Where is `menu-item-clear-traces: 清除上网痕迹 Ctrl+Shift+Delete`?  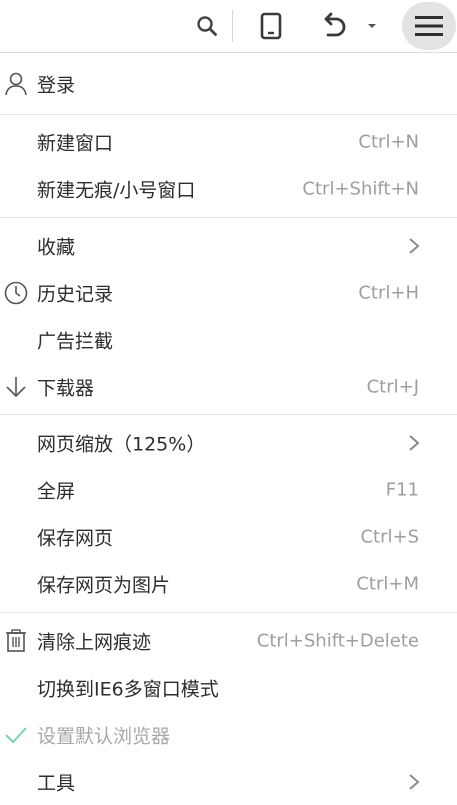 menu-item-clear-traces: 清除上网痕迹 Ctrl+Shift+Delete is located at coordinates (228, 640).